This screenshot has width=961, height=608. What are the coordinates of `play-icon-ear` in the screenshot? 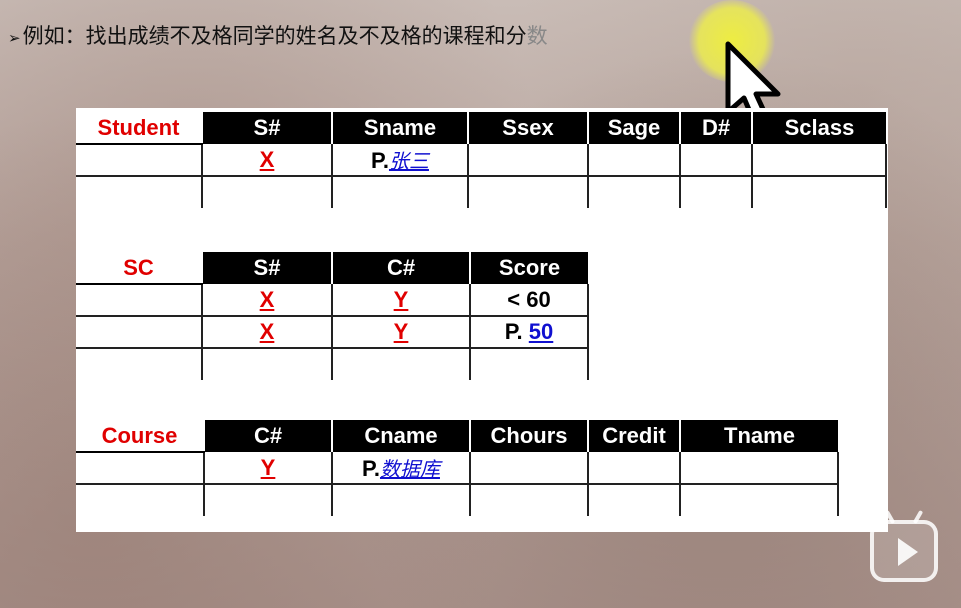 It's located at (918, 517).